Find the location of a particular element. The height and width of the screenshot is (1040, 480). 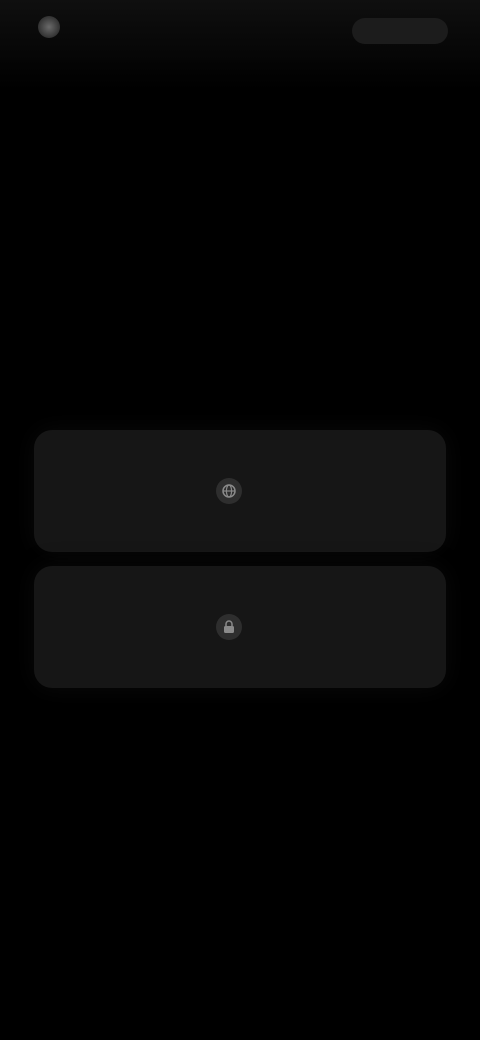

header-action-button is located at coordinates (400, 31).